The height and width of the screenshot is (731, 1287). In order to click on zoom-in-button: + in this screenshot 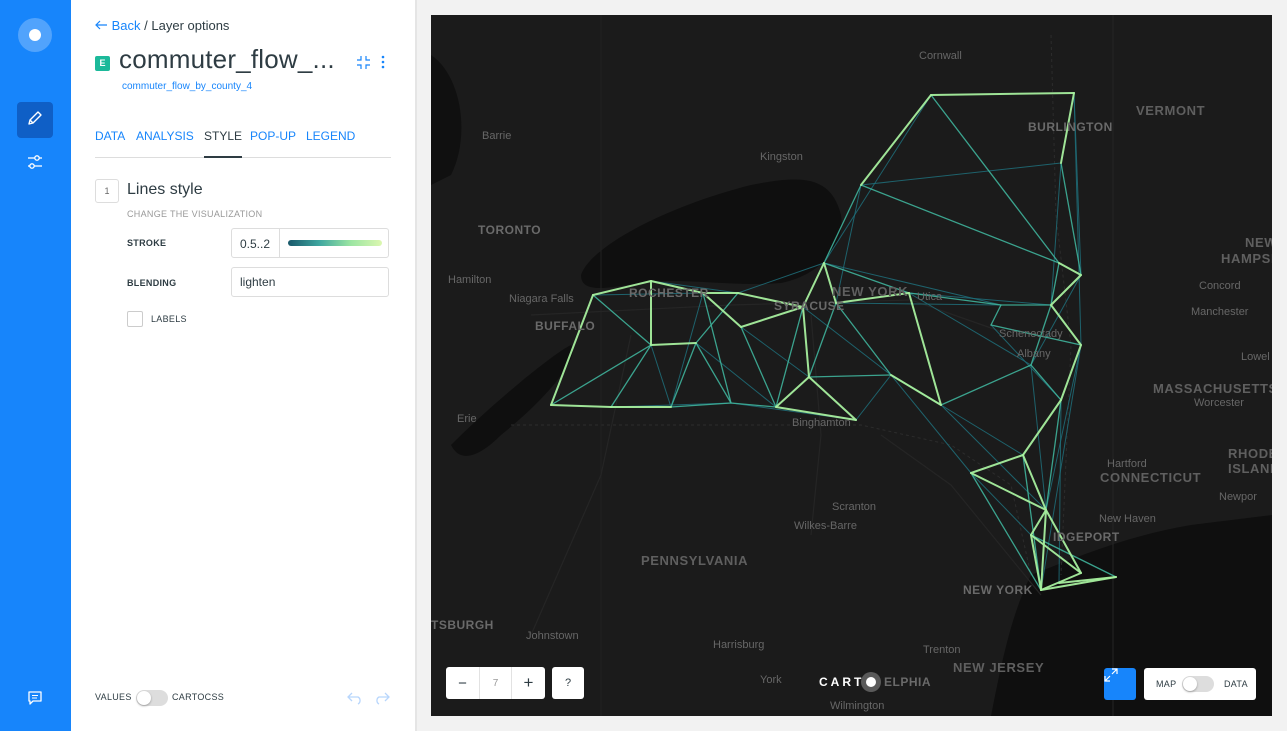, I will do `click(528, 683)`.